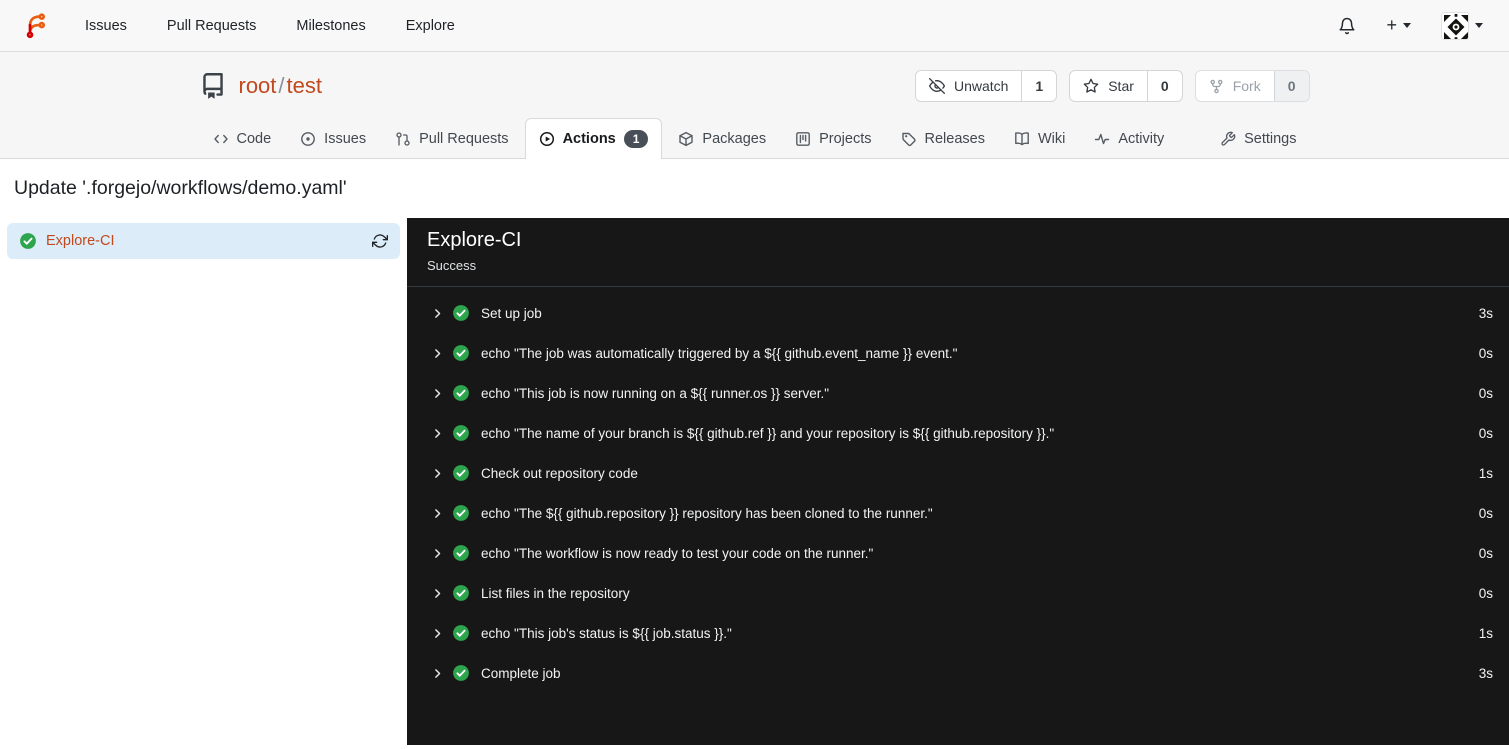  Describe the element at coordinates (242, 139) in the screenshot. I see `tab-code: Code` at that location.